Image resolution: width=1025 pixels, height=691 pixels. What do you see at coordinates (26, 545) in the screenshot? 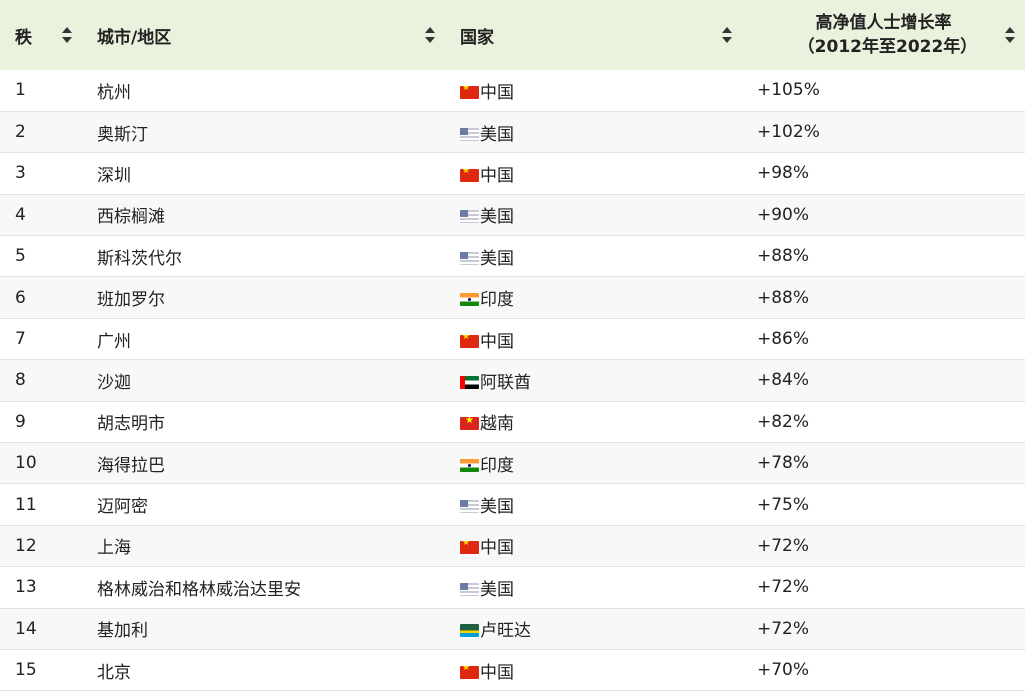
I see `rank-cell: 12` at bounding box center [26, 545].